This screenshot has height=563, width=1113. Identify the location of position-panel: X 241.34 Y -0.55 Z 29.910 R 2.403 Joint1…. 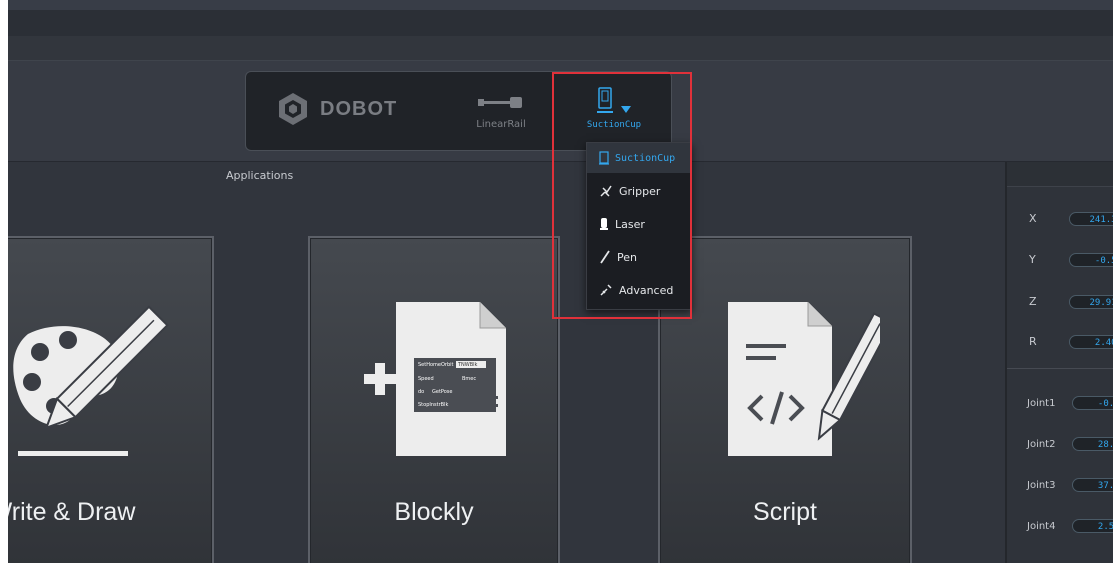
(1059, 362).